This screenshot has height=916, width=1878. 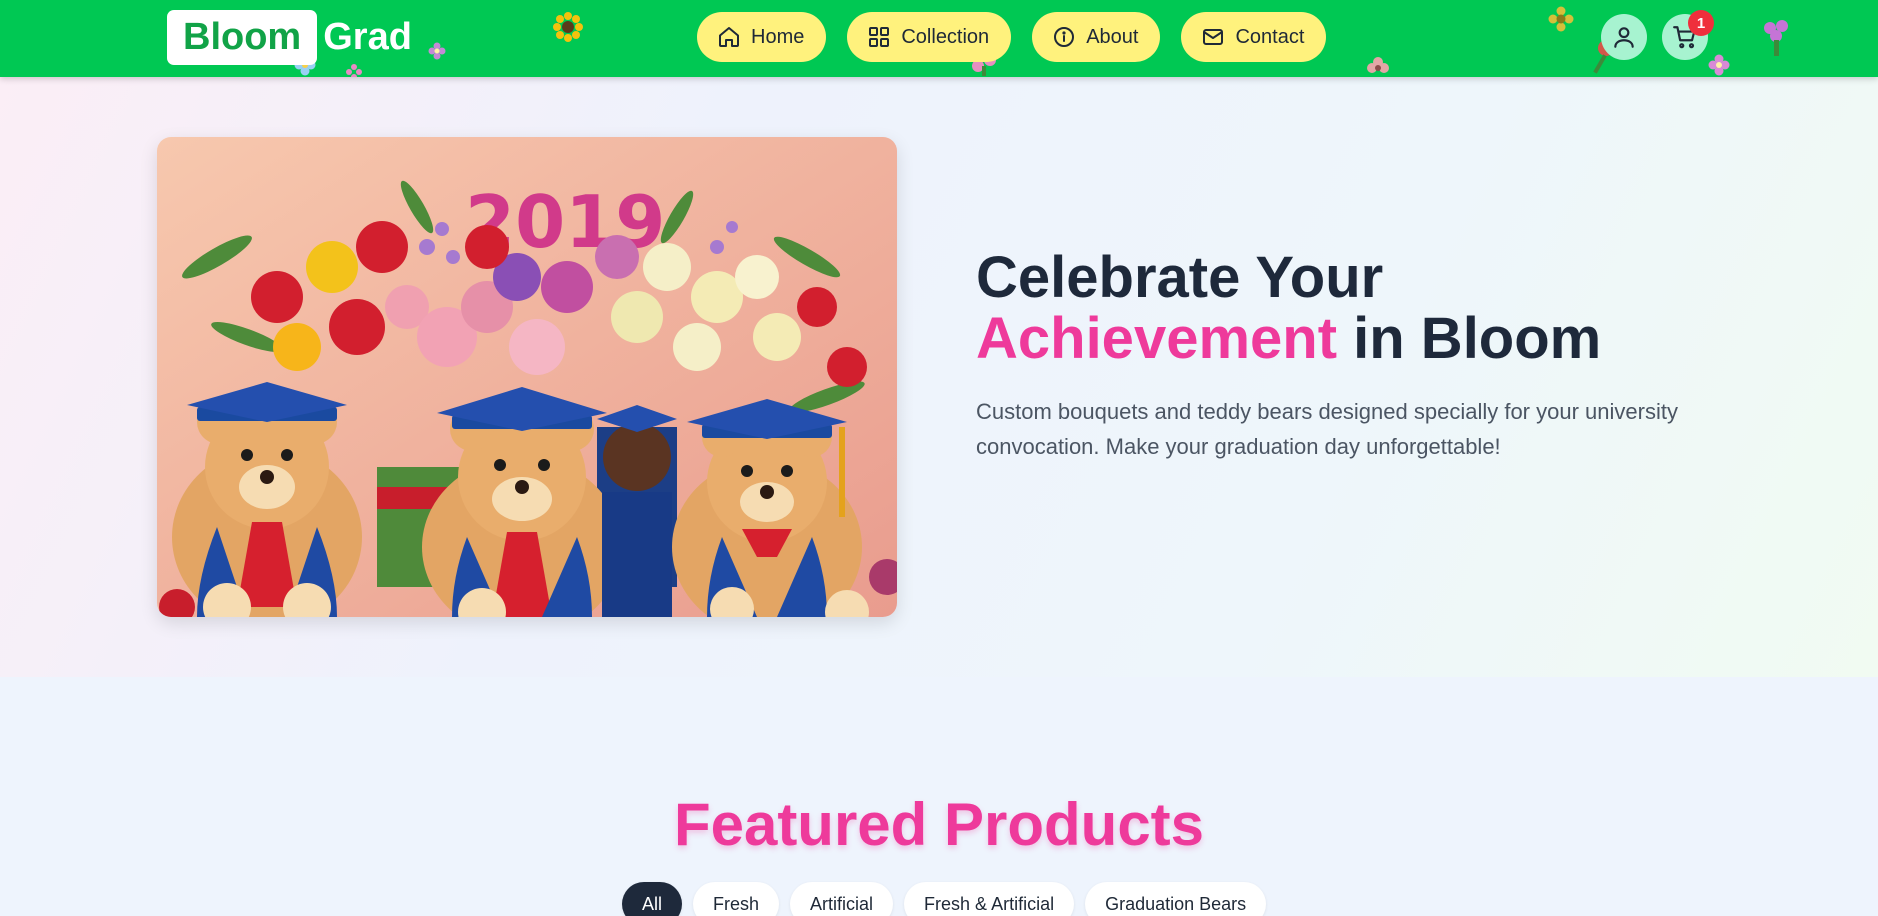 What do you see at coordinates (568, 27) in the screenshot?
I see `sunflower-icon` at bounding box center [568, 27].